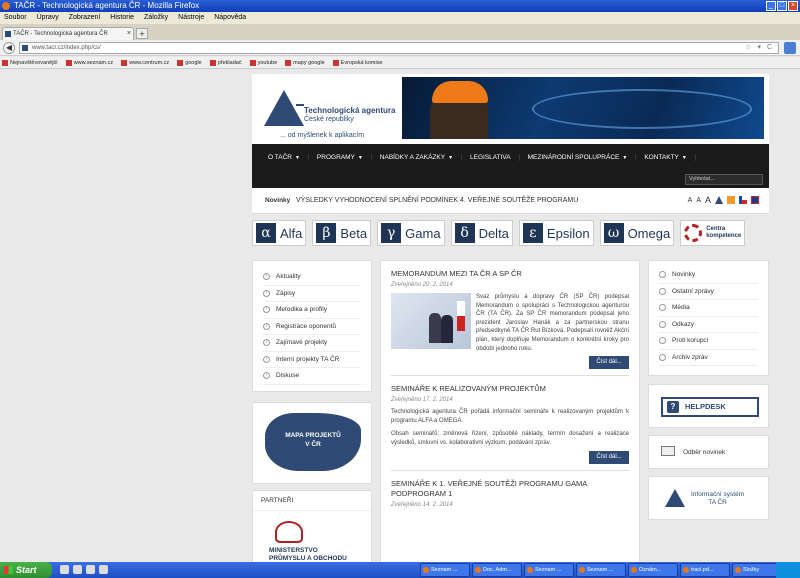 The image size is (800, 578). Describe the element at coordinates (308, 554) in the screenshot. I see `mpo-logo-text: Ministerstvo průmyslu a obchodu` at that location.